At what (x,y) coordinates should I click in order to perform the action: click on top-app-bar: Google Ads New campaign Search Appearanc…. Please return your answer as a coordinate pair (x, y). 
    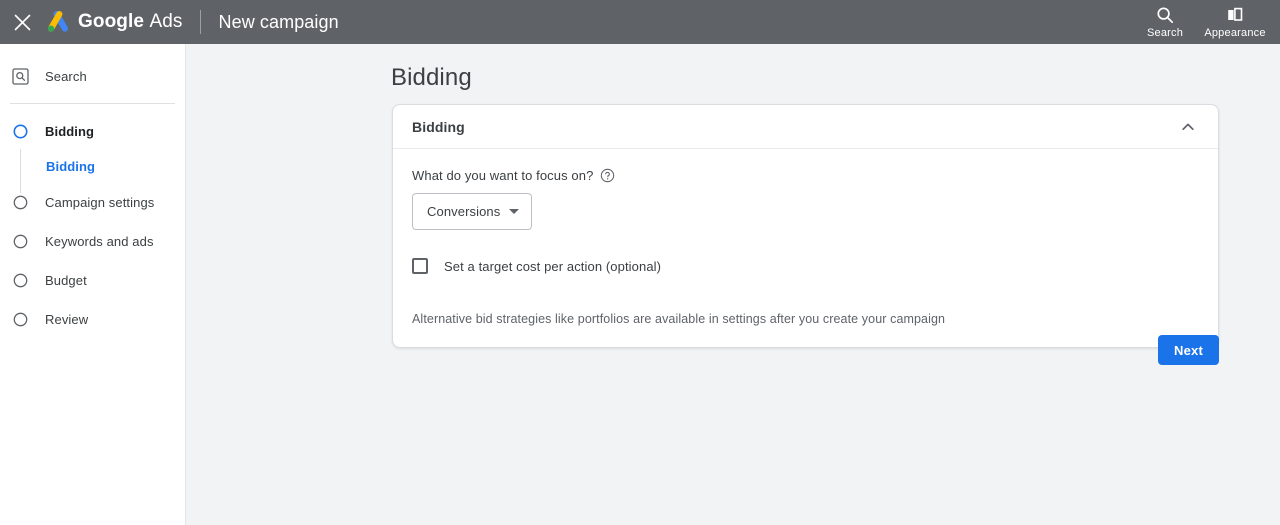
    Looking at the image, I should click on (640, 22).